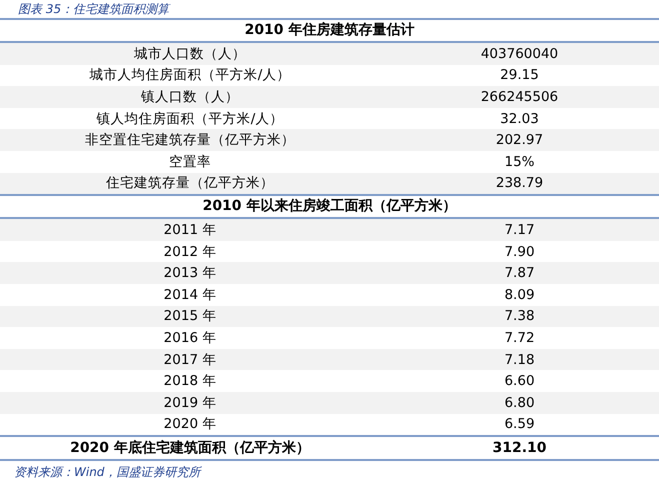 This screenshot has height=494, width=659. I want to click on row-value: 238.79, so click(519, 183).